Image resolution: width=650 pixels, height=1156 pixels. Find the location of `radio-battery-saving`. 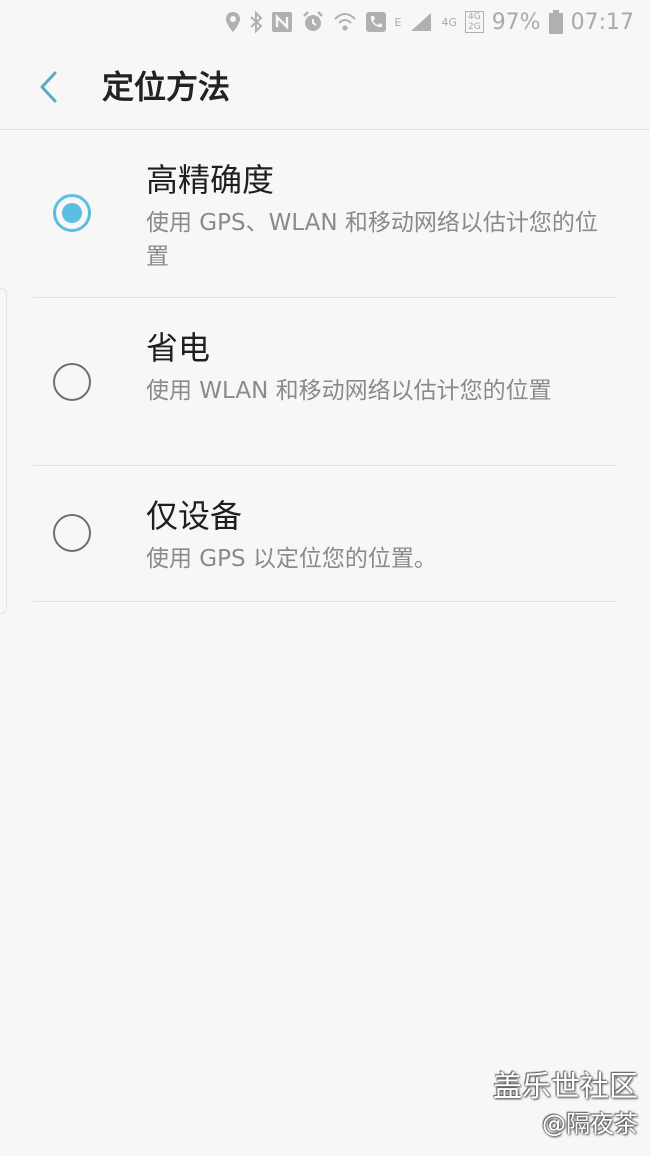

radio-battery-saving is located at coordinates (72, 382).